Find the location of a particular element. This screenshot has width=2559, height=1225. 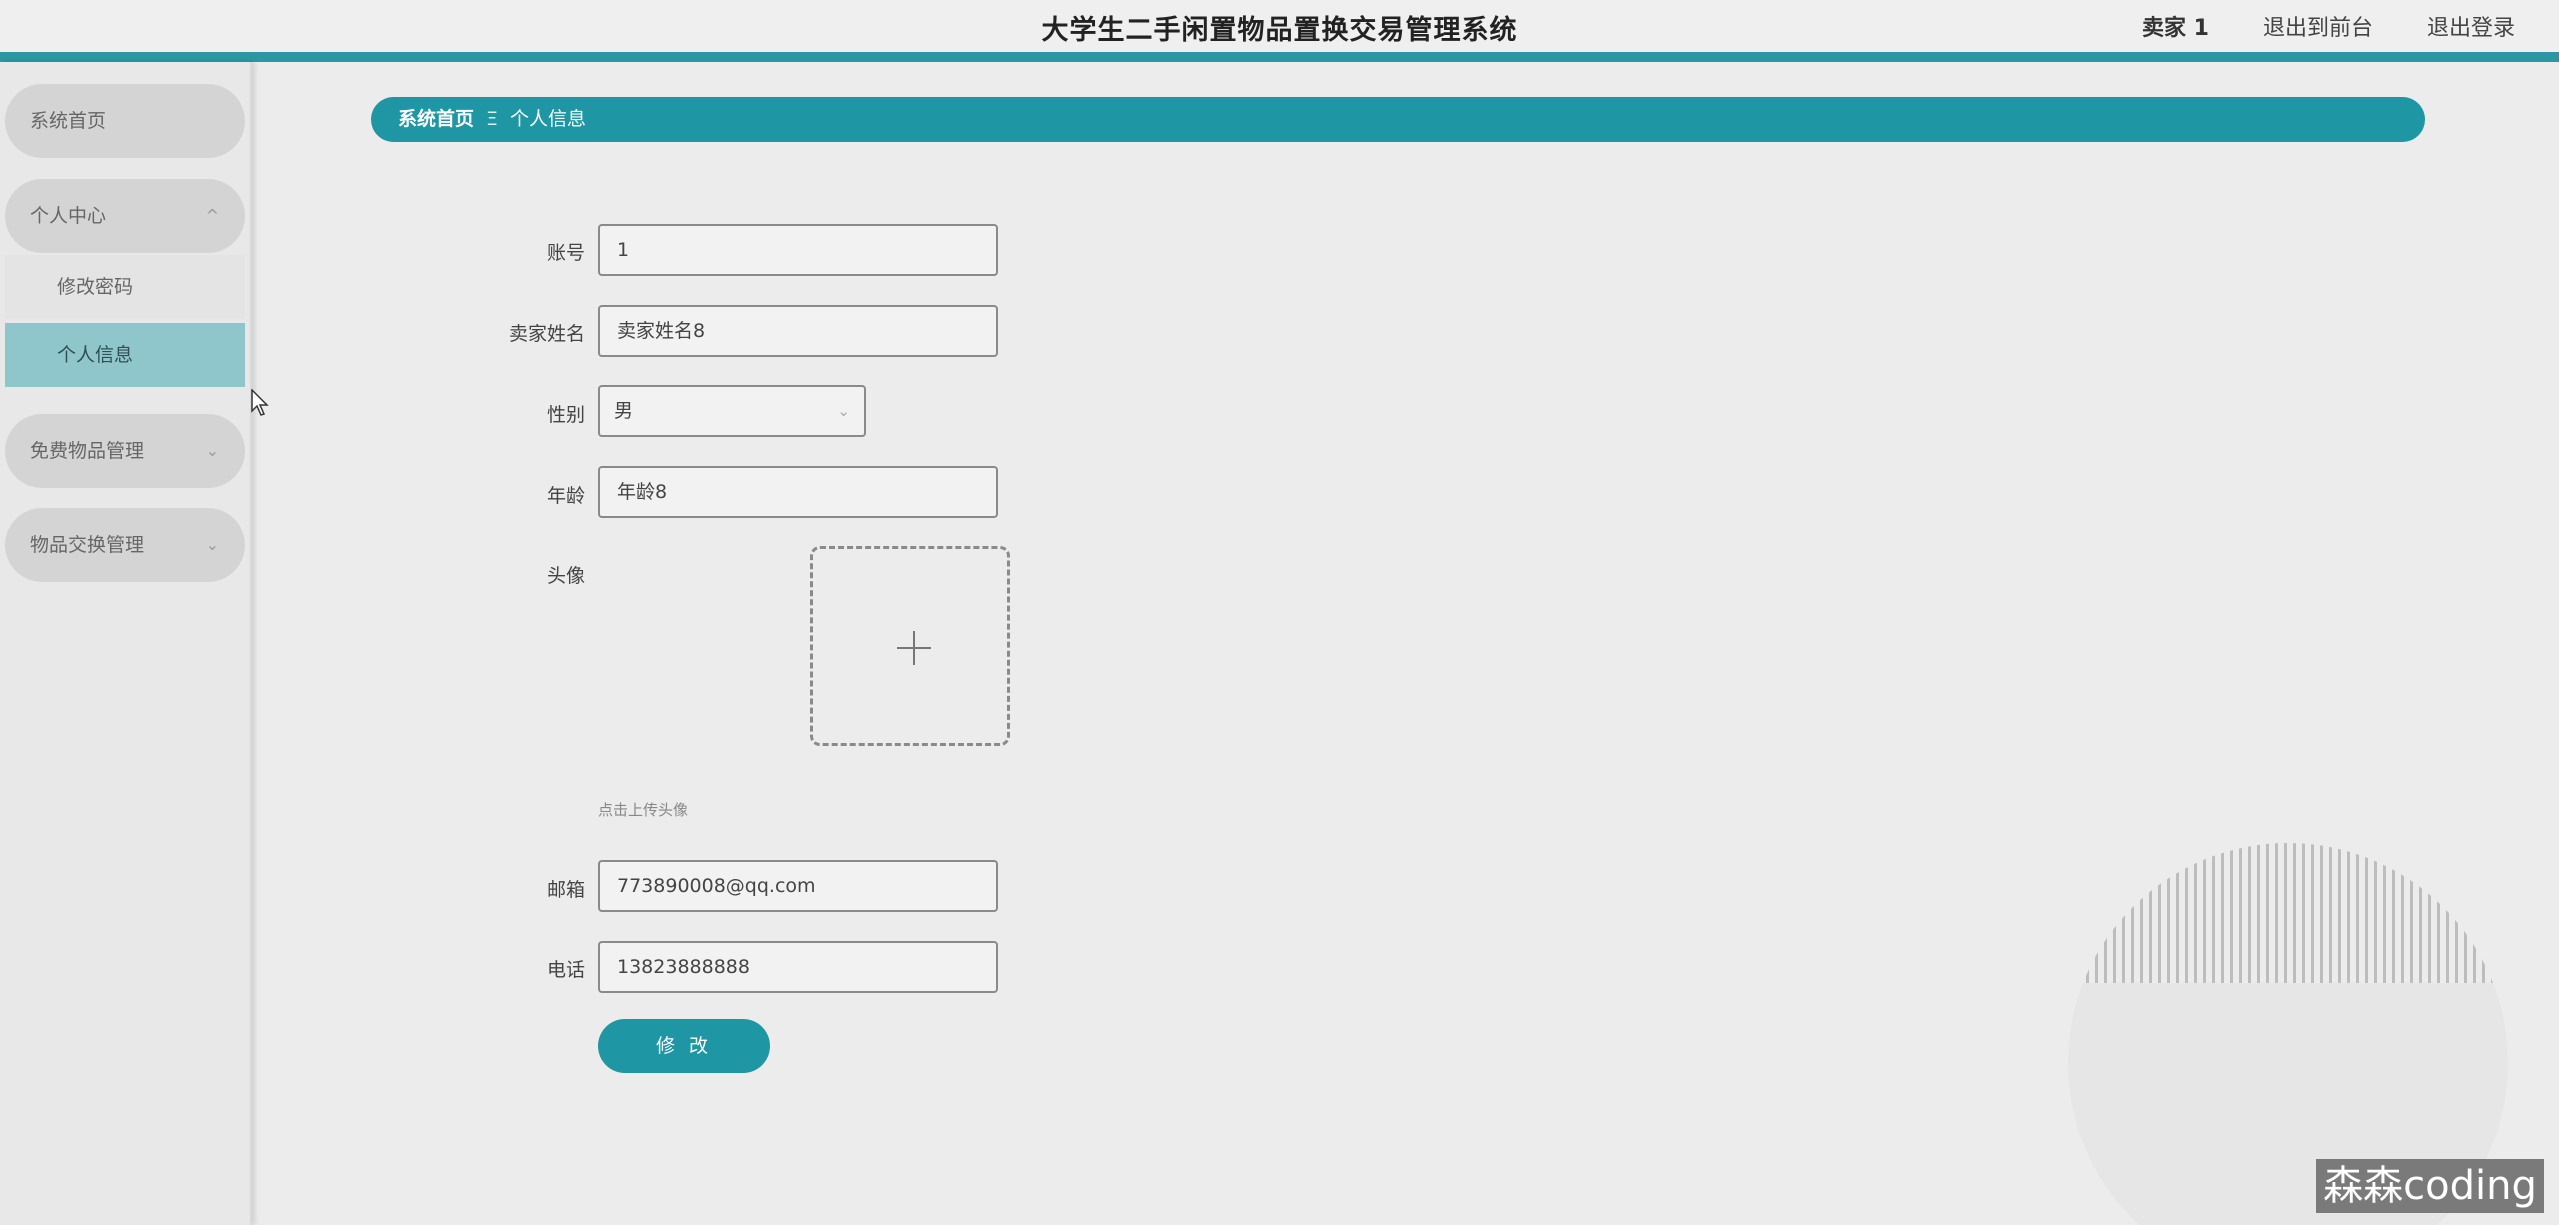

sidebar-item-free-items: 免费物品管理 ⌄ is located at coordinates (125, 451).